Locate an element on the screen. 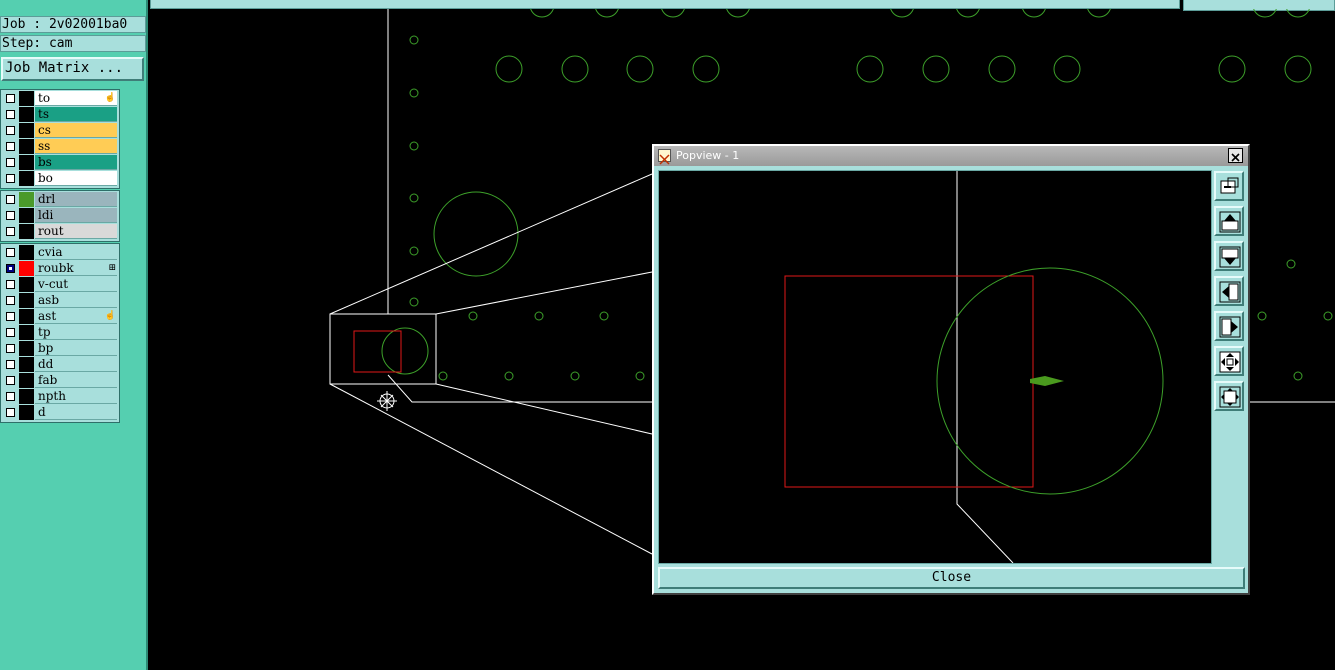 The height and width of the screenshot is (670, 1335). layer-row-drl: drl is located at coordinates (60, 200).